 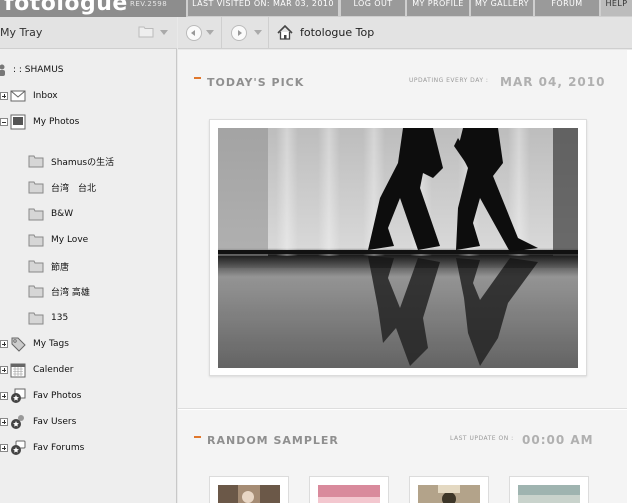 What do you see at coordinates (405, 409) in the screenshot?
I see `section-divider` at bounding box center [405, 409].